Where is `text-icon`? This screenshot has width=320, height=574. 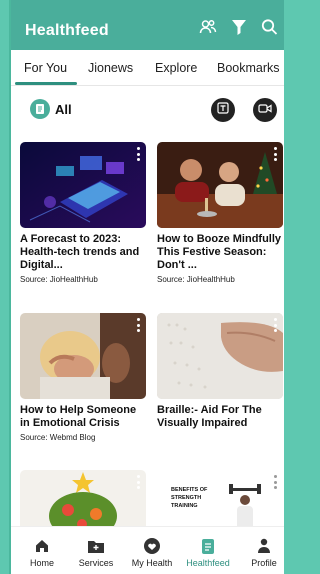
text-icon is located at coordinates (223, 110).